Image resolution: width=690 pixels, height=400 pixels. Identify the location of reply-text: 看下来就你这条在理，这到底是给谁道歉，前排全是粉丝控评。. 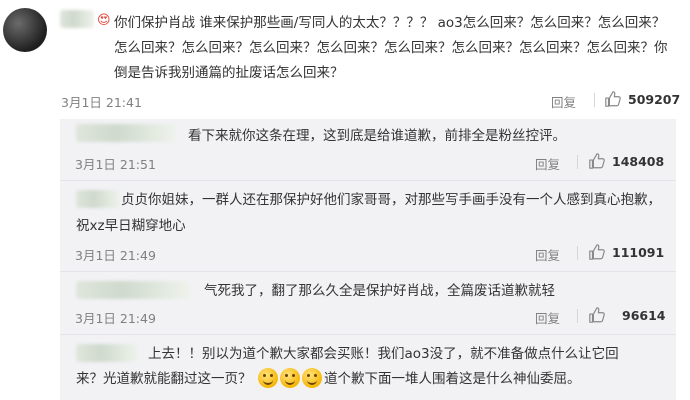
(377, 136).